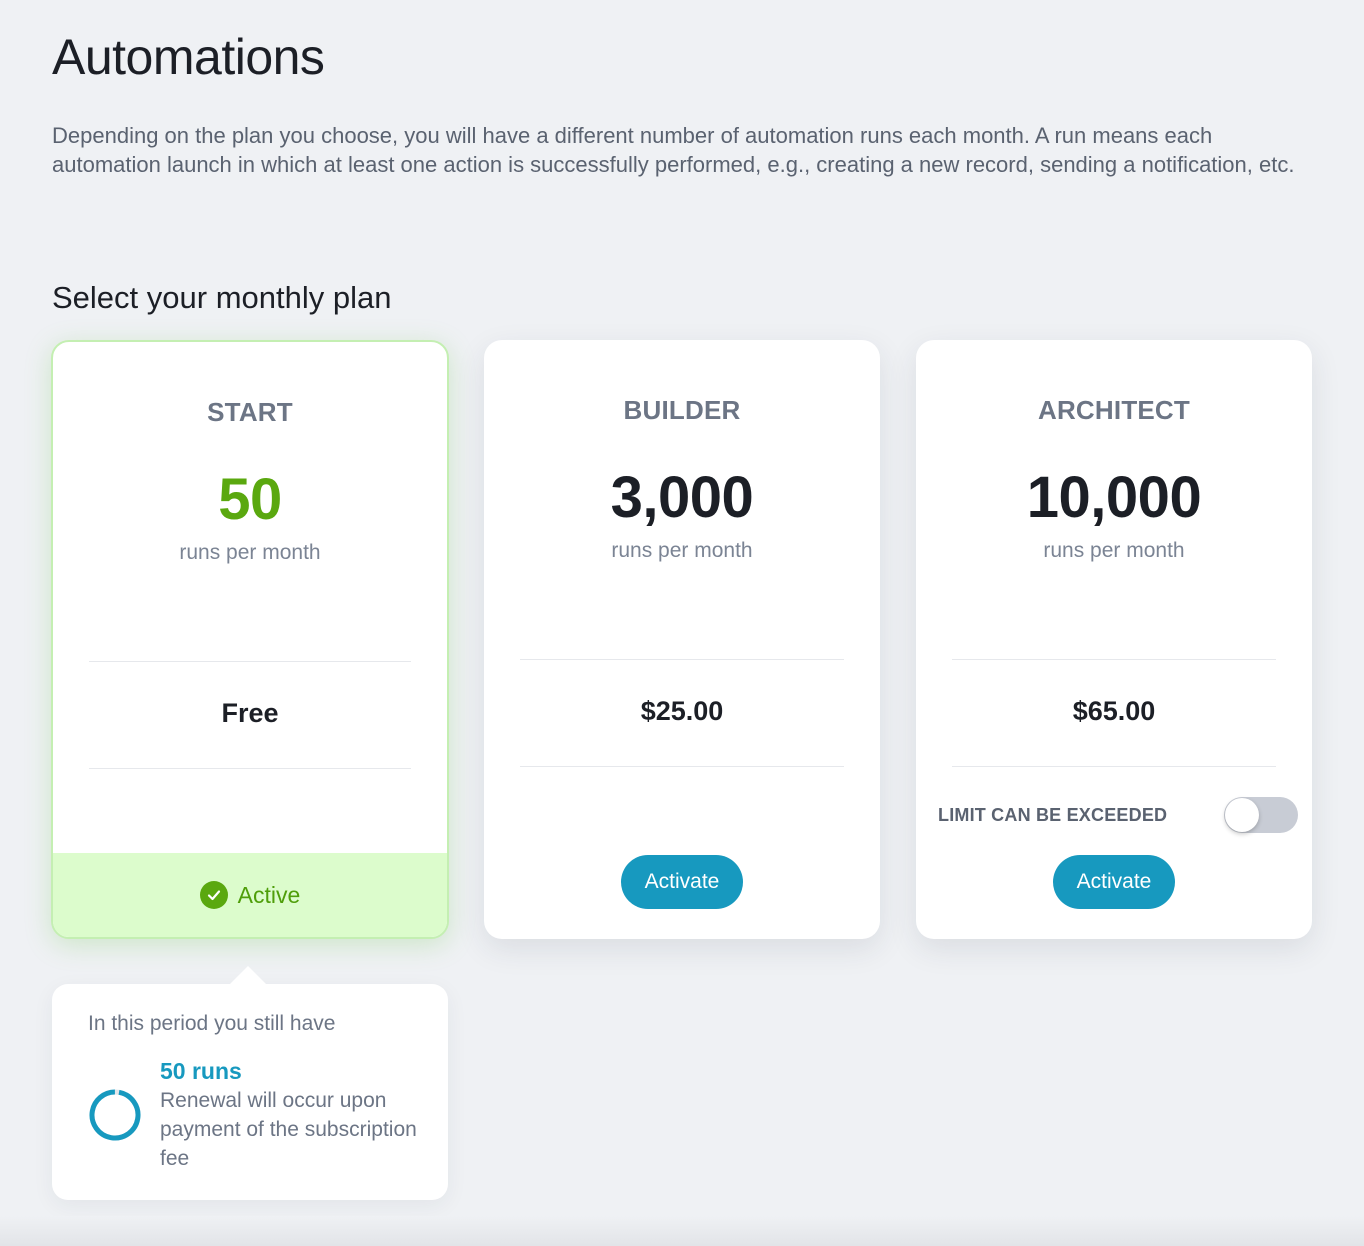 Image resolution: width=1364 pixels, height=1246 pixels. I want to click on plan-price: Free, so click(250, 713).